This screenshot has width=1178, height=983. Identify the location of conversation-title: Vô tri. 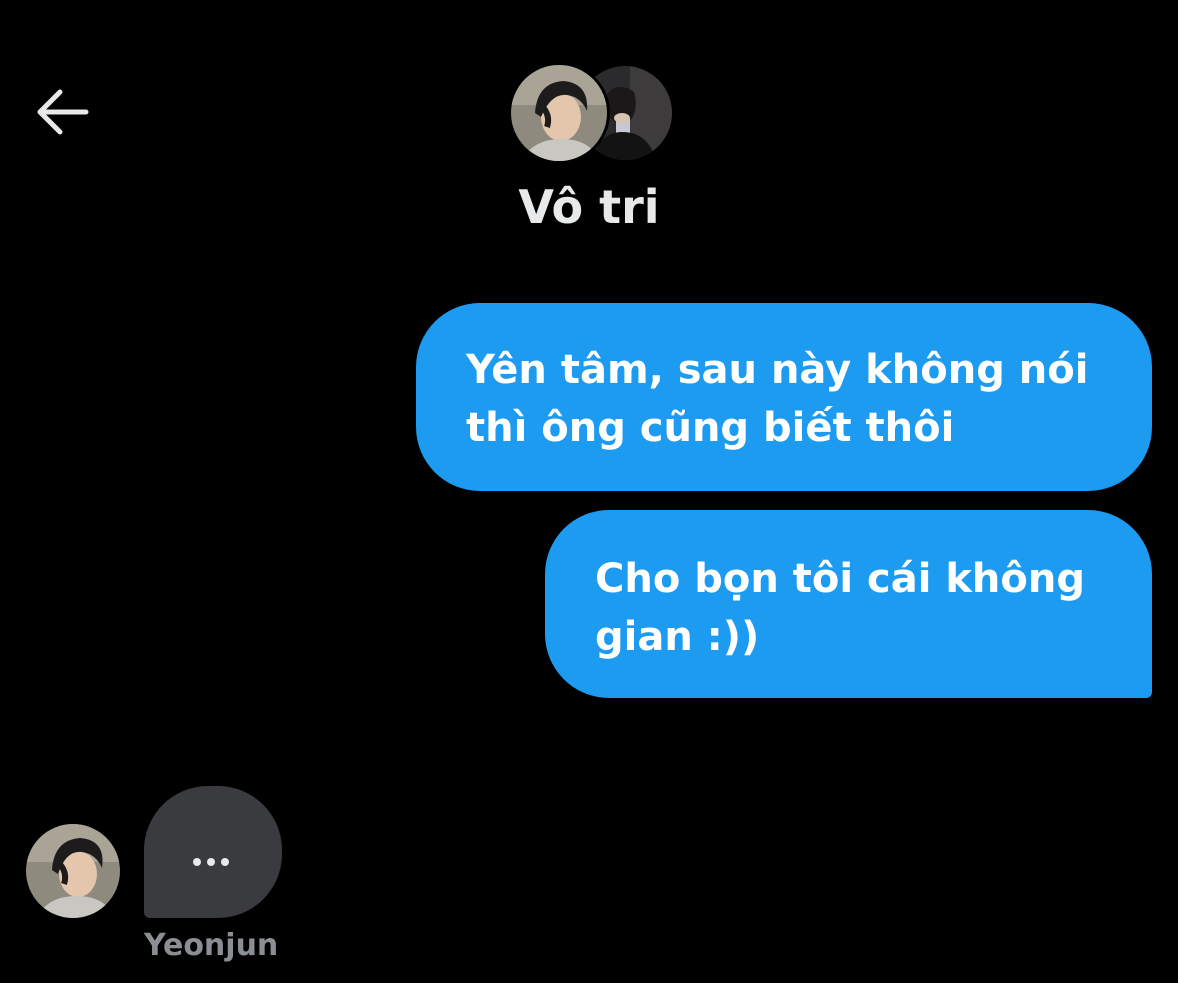
(589, 207).